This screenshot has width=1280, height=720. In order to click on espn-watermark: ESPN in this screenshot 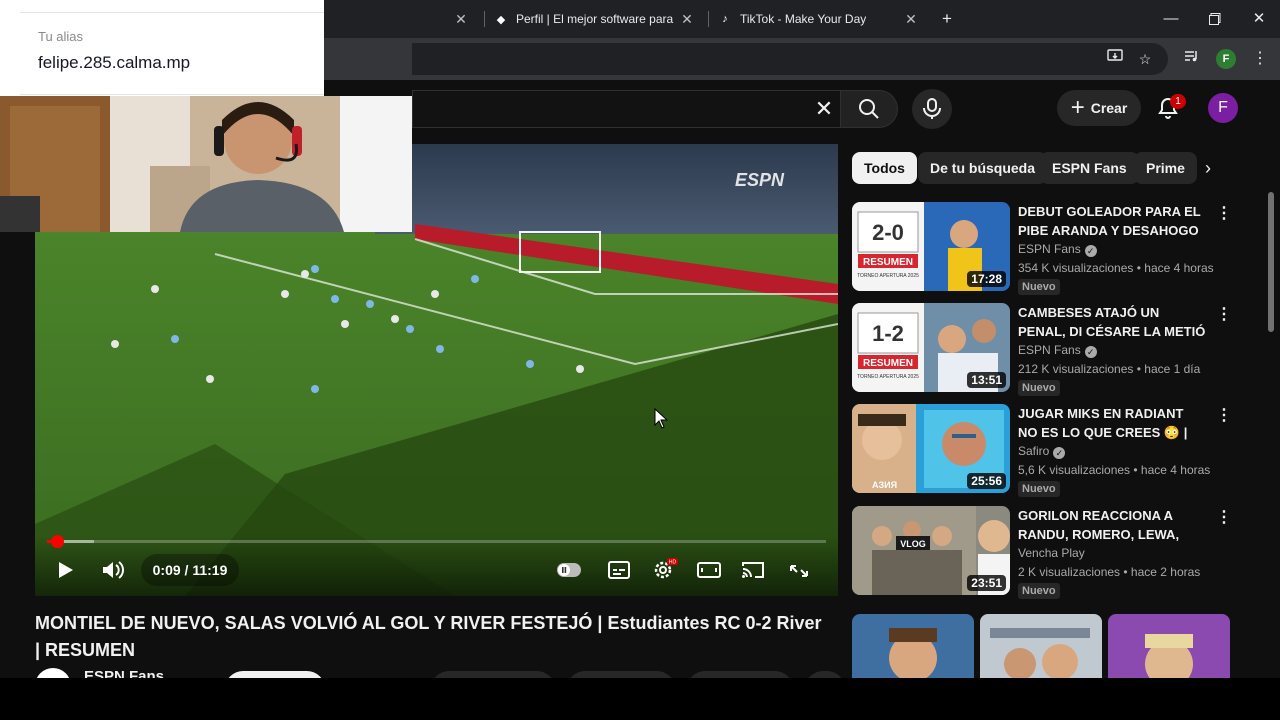, I will do `click(760, 180)`.